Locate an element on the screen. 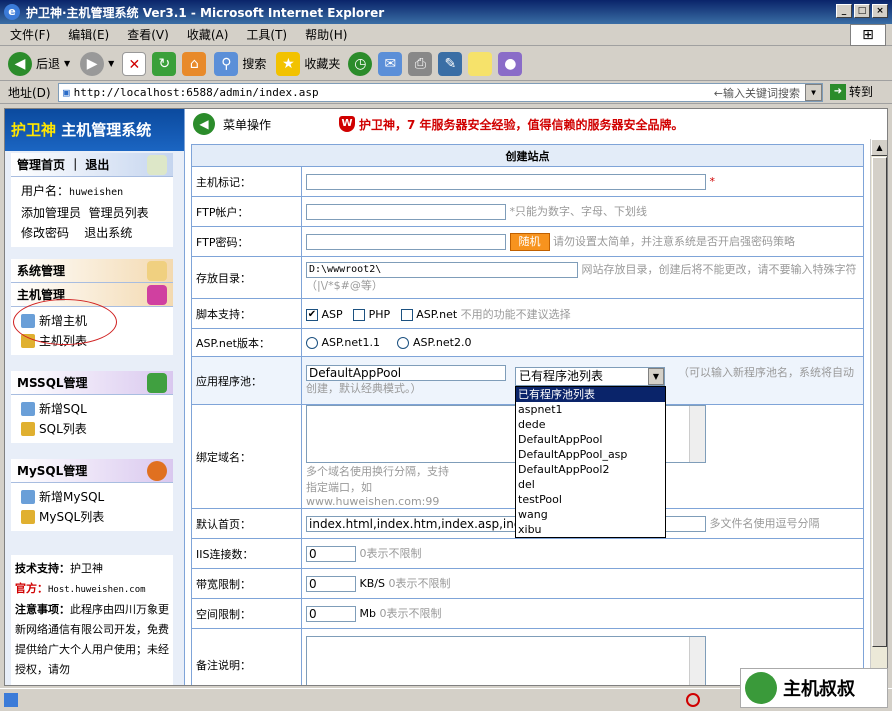  domain-scrollbar is located at coordinates (697, 434).